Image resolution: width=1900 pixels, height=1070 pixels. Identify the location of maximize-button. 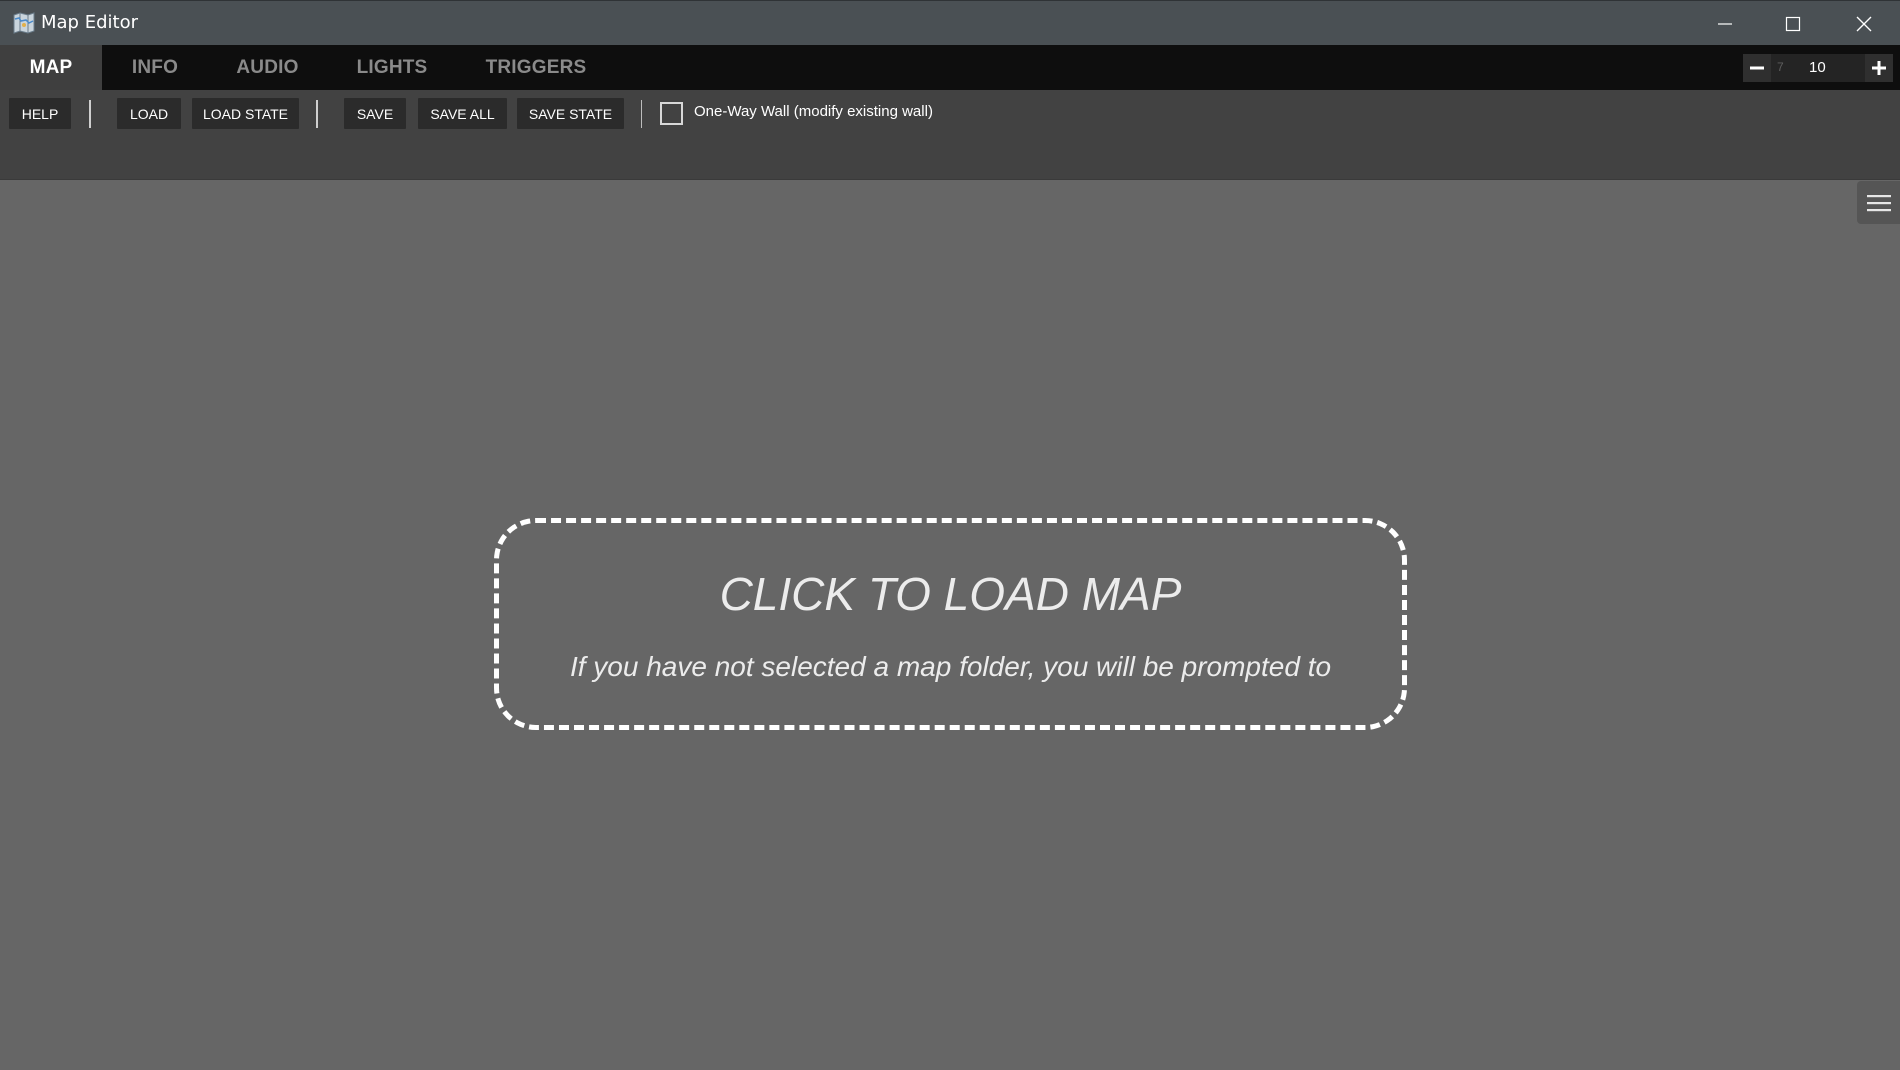
(1793, 23).